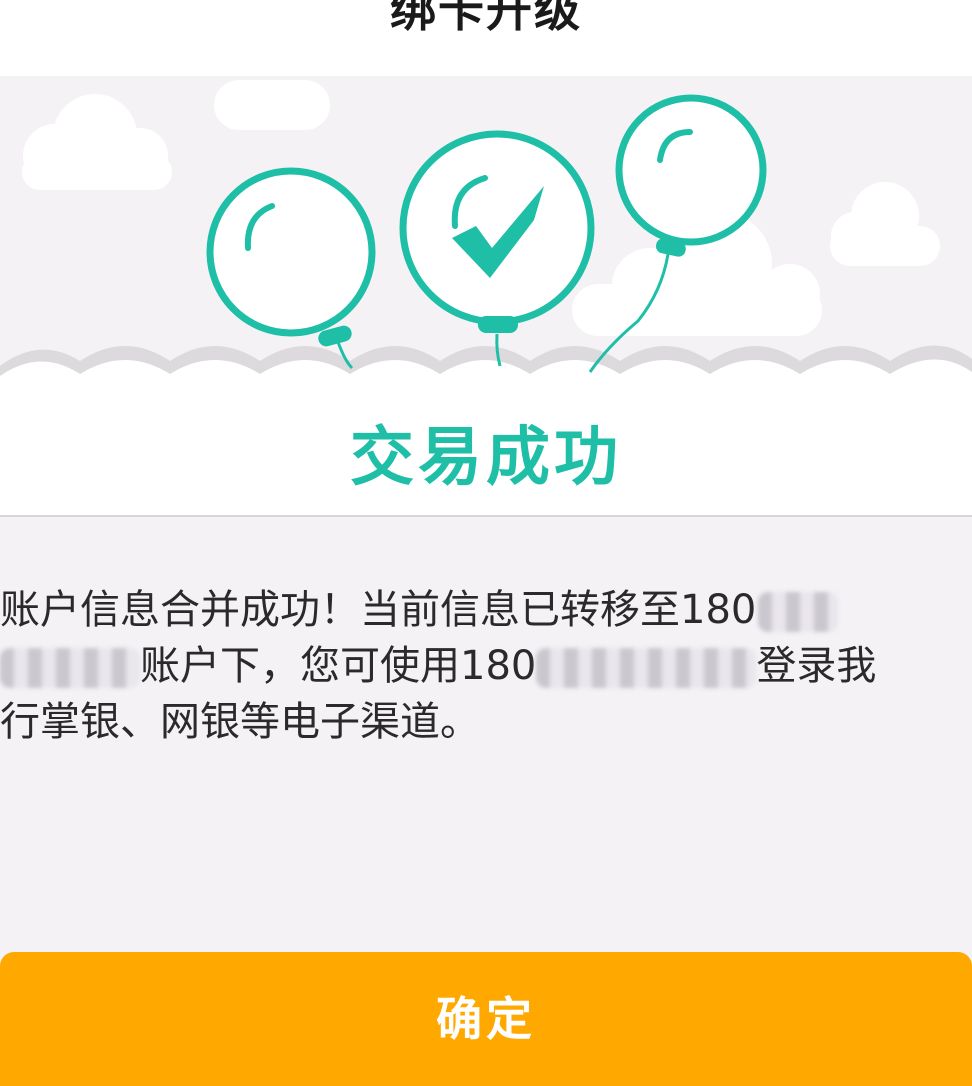 Image resolution: width=972 pixels, height=1086 pixels. I want to click on message-text: 账户信息合并成功！当前信息已转移至180, so click(378, 610).